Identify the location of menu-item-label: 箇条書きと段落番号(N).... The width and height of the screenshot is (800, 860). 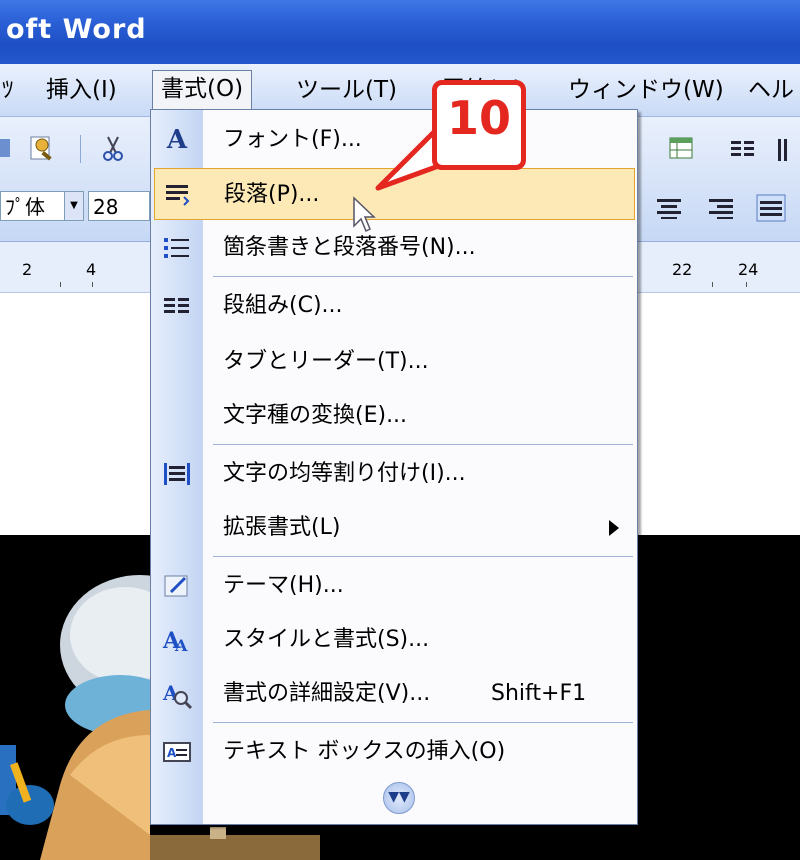
(349, 247).